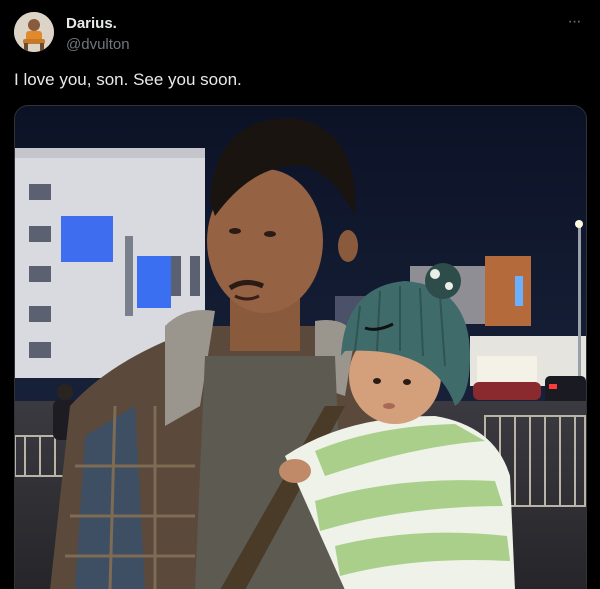  Describe the element at coordinates (98, 44) in the screenshot. I see `author-handle: @dvulton` at that location.